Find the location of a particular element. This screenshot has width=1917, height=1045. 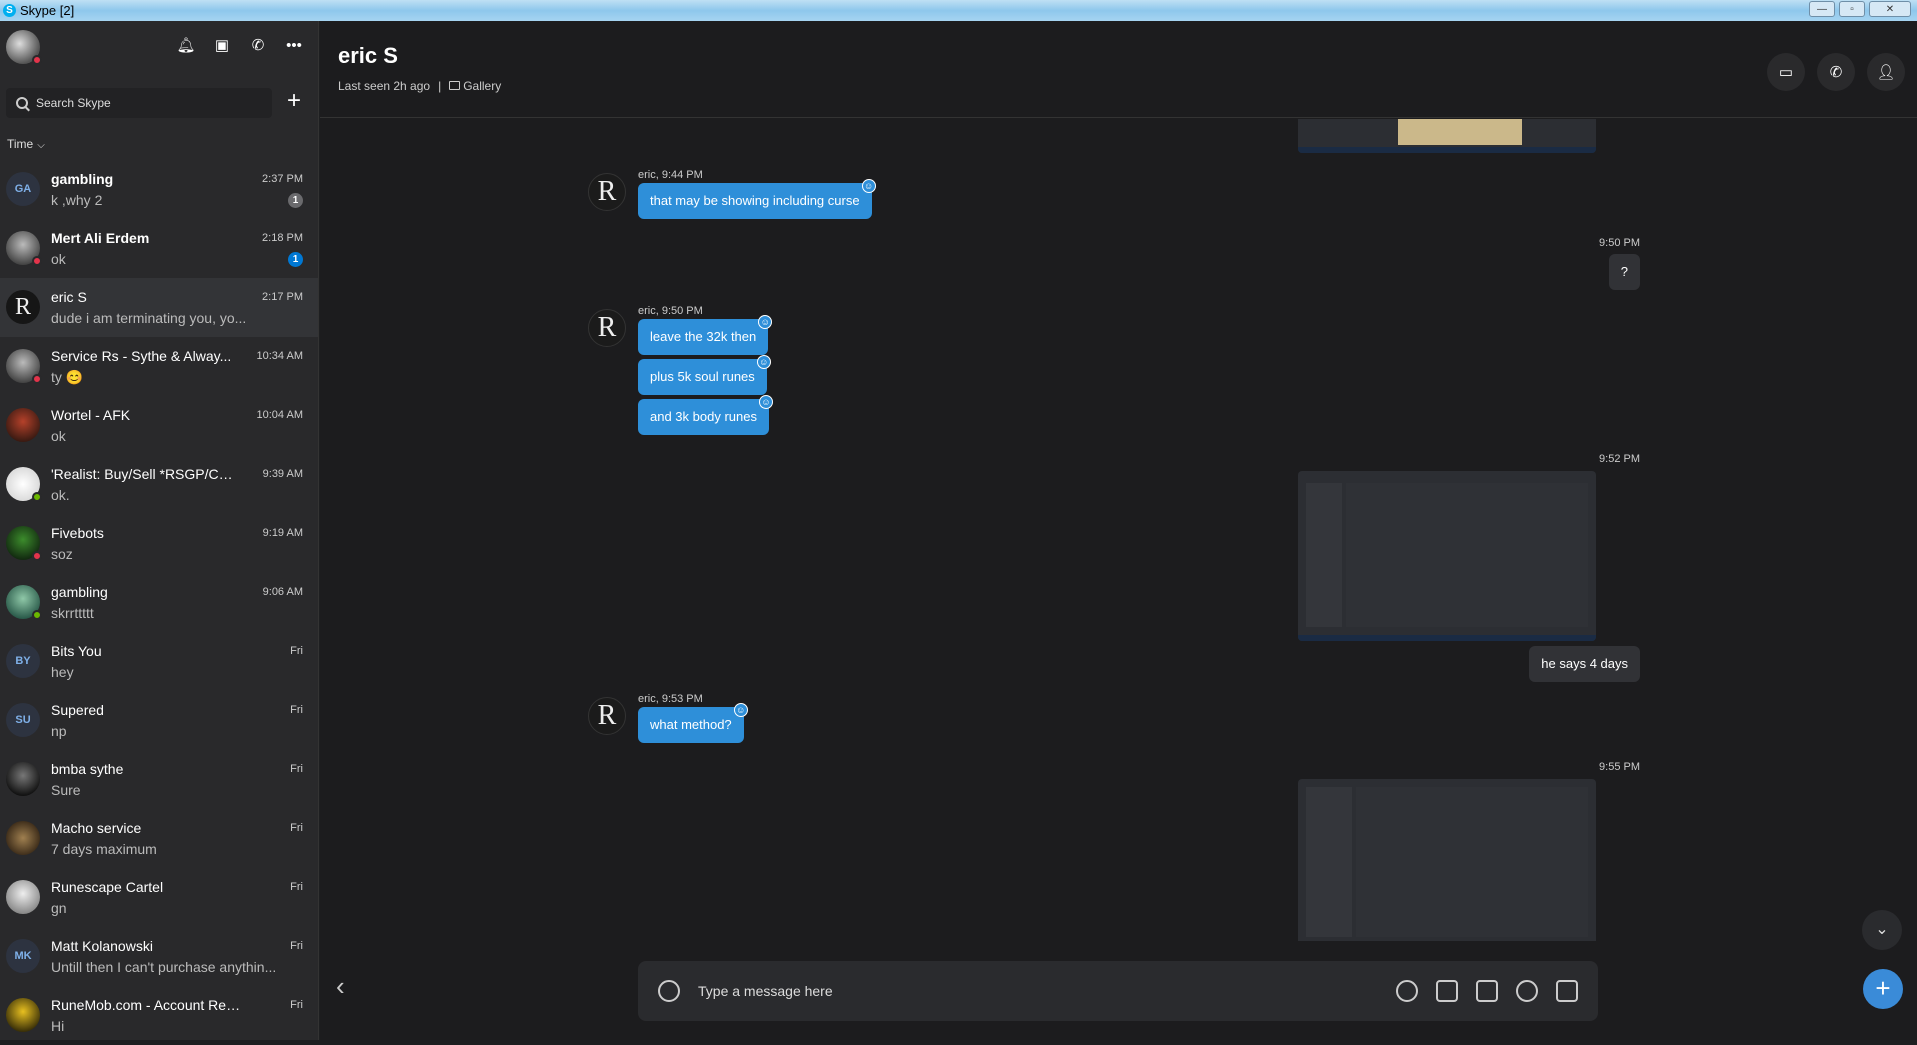

conversation-item: gambling skrrttttt 9:06 AM is located at coordinates (159, 602).